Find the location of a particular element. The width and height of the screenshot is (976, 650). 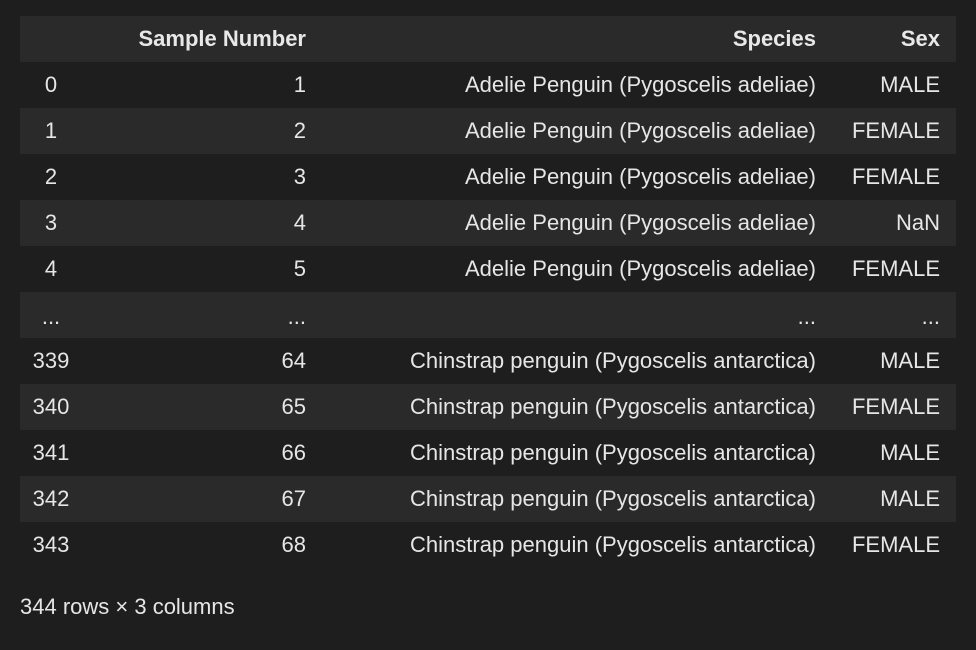

sample-number-cell: 1 is located at coordinates (299, 84).